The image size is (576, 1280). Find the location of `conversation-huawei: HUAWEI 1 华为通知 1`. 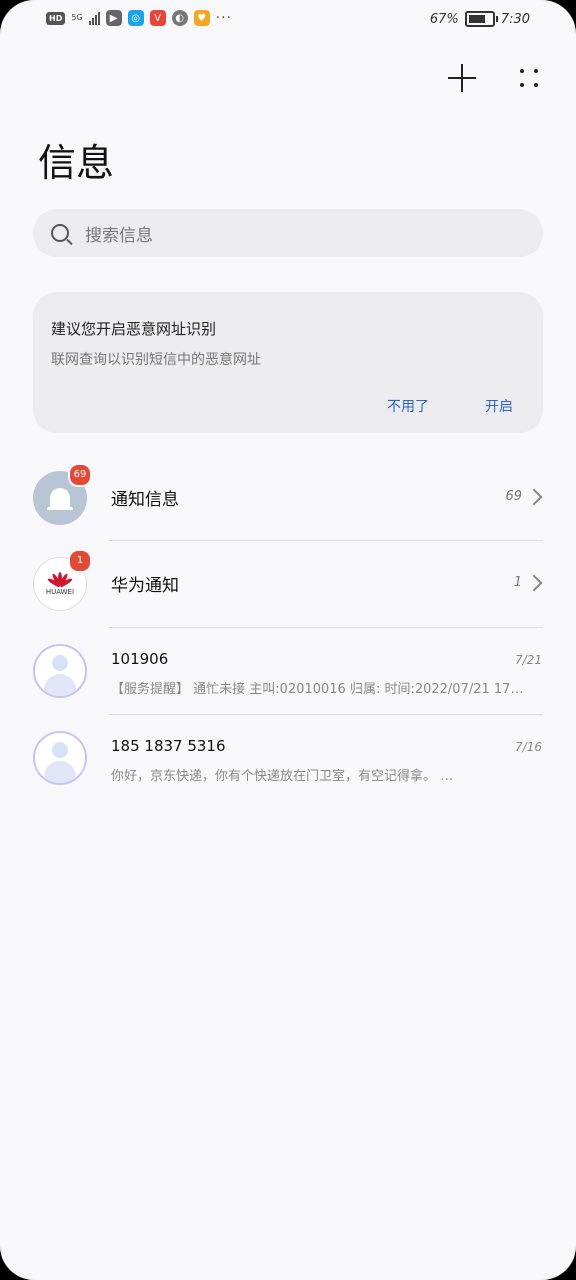

conversation-huawei: HUAWEI 1 华为通知 1 is located at coordinates (288, 584).